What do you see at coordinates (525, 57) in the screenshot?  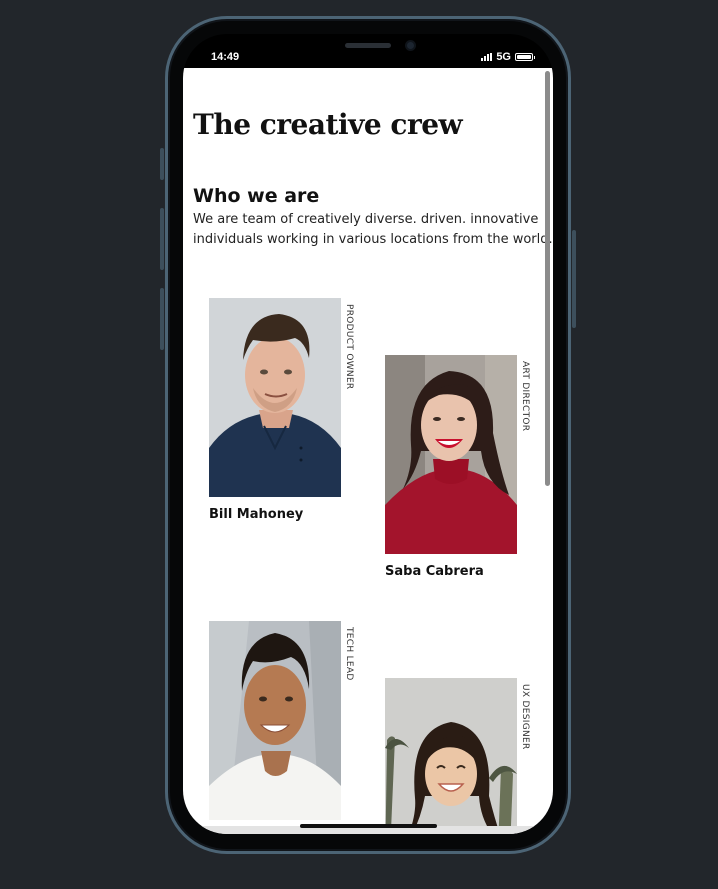 I see `battery-icon` at bounding box center [525, 57].